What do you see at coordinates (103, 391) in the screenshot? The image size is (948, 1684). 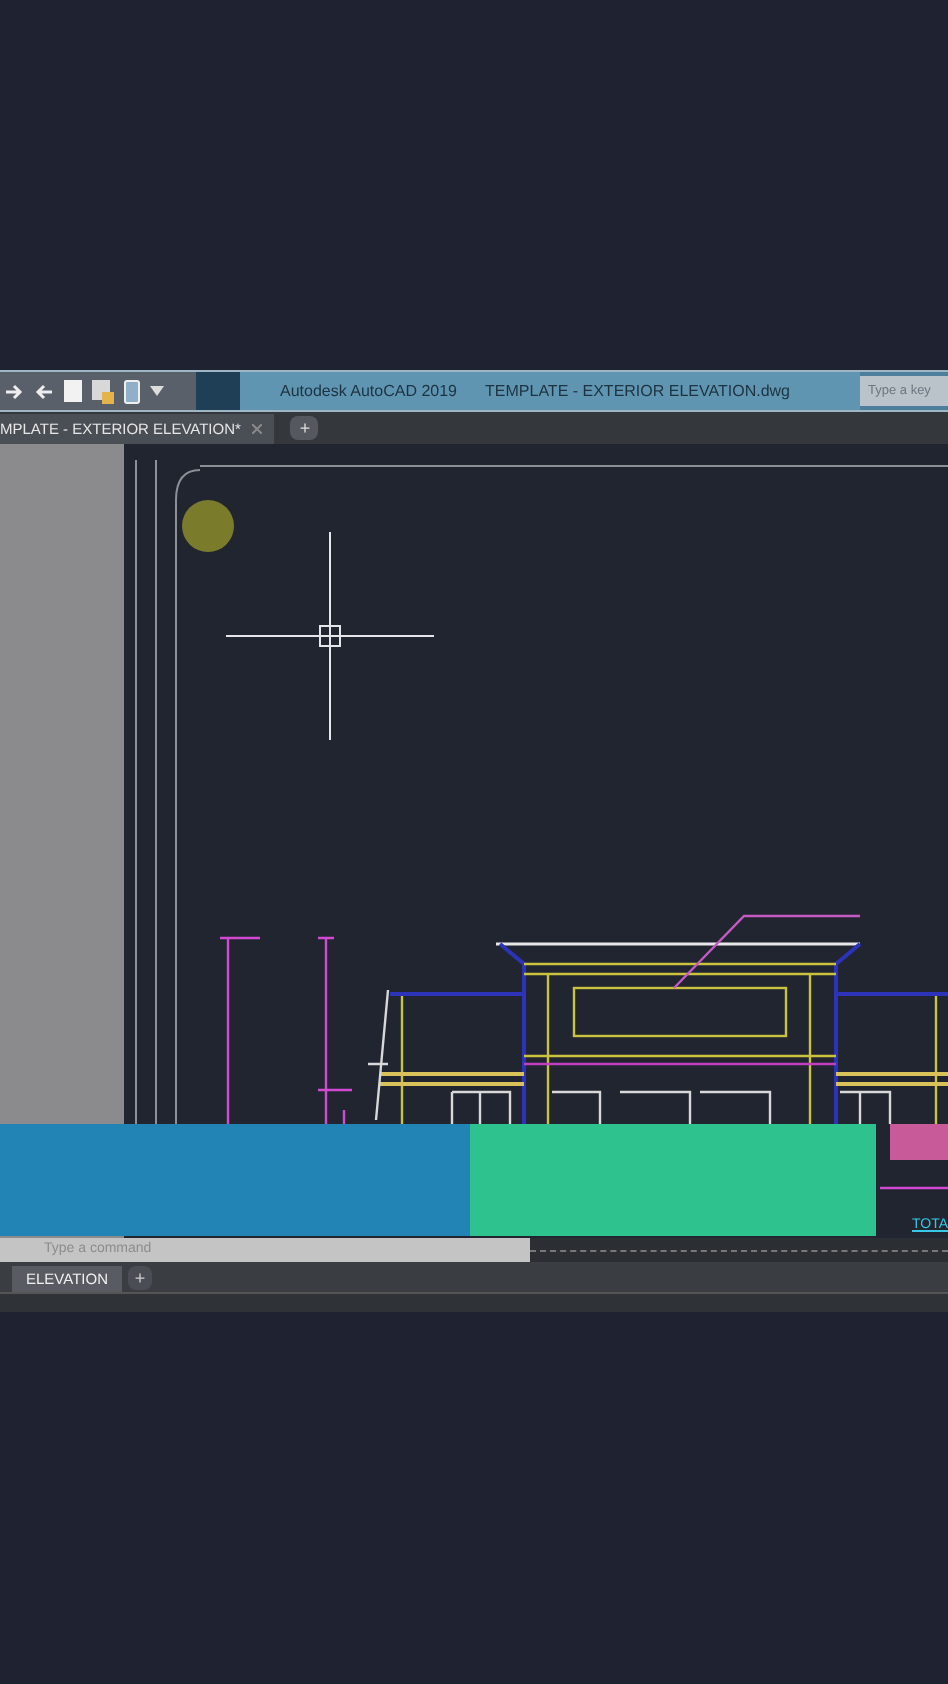 I see `save-icon` at bounding box center [103, 391].